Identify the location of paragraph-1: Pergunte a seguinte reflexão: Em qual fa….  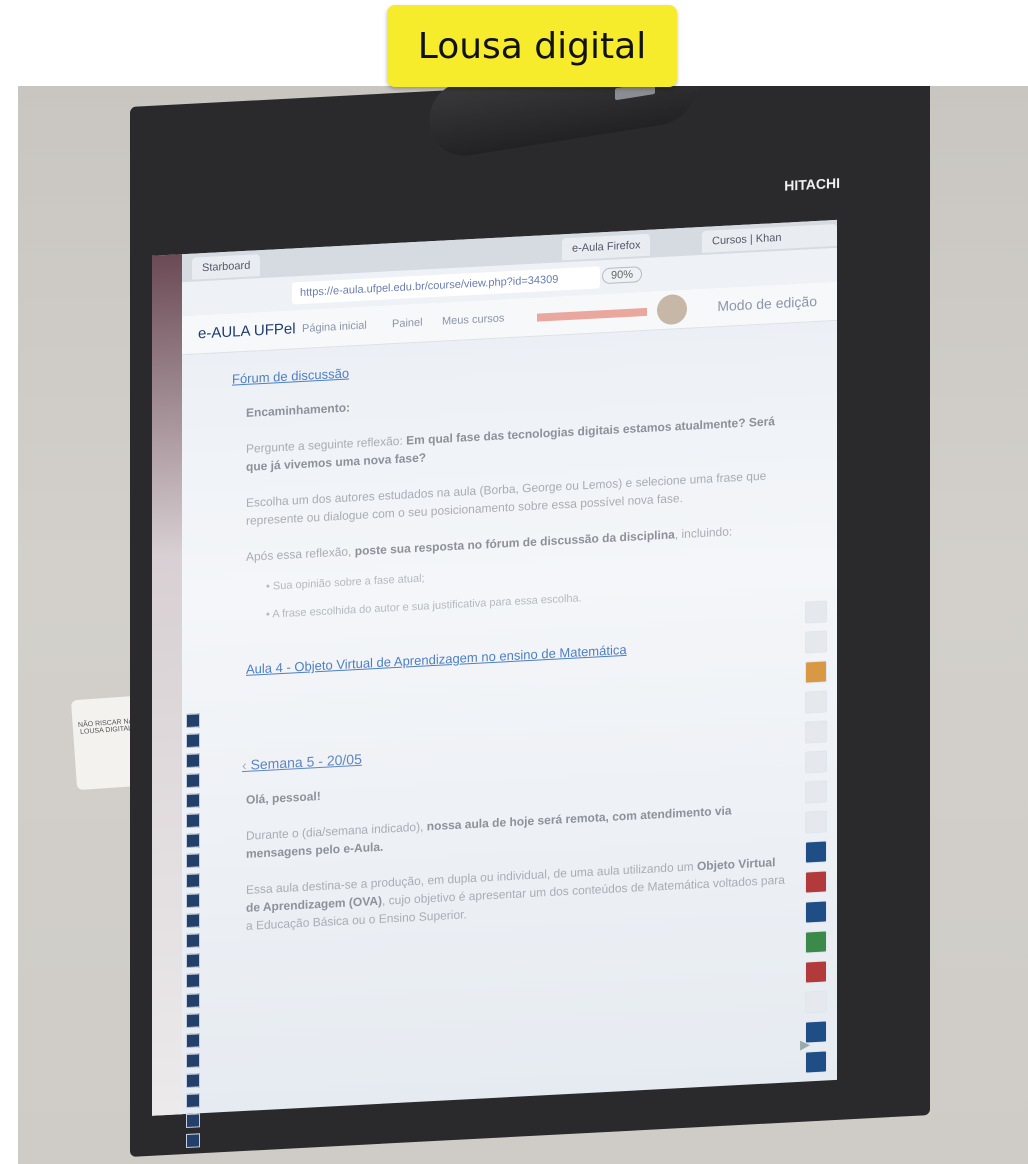
(519, 443).